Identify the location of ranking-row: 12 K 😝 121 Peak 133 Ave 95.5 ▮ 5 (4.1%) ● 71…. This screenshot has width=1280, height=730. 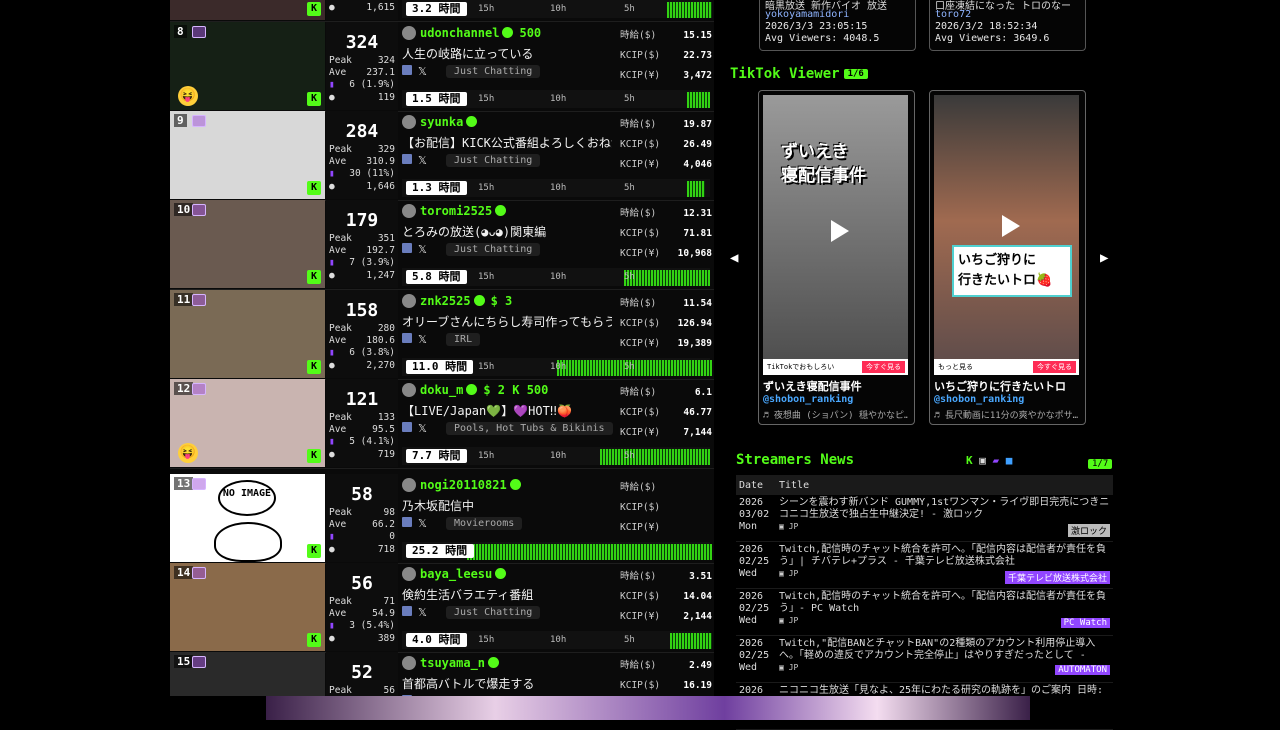
(442, 424).